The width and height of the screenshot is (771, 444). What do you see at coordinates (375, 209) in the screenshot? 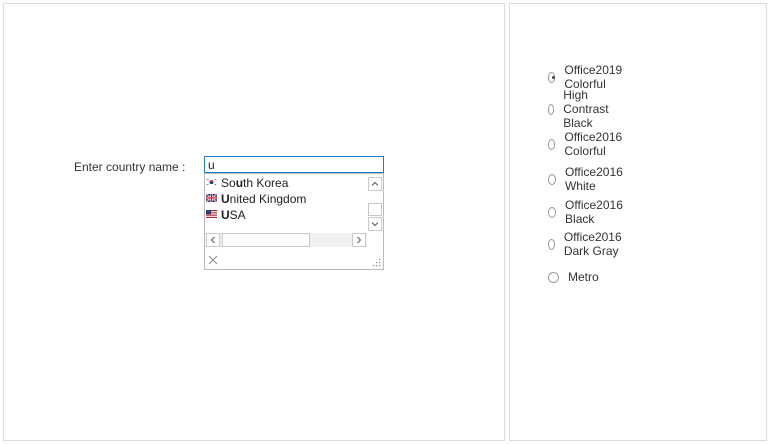
I see `vertical-scroll-thumb` at bounding box center [375, 209].